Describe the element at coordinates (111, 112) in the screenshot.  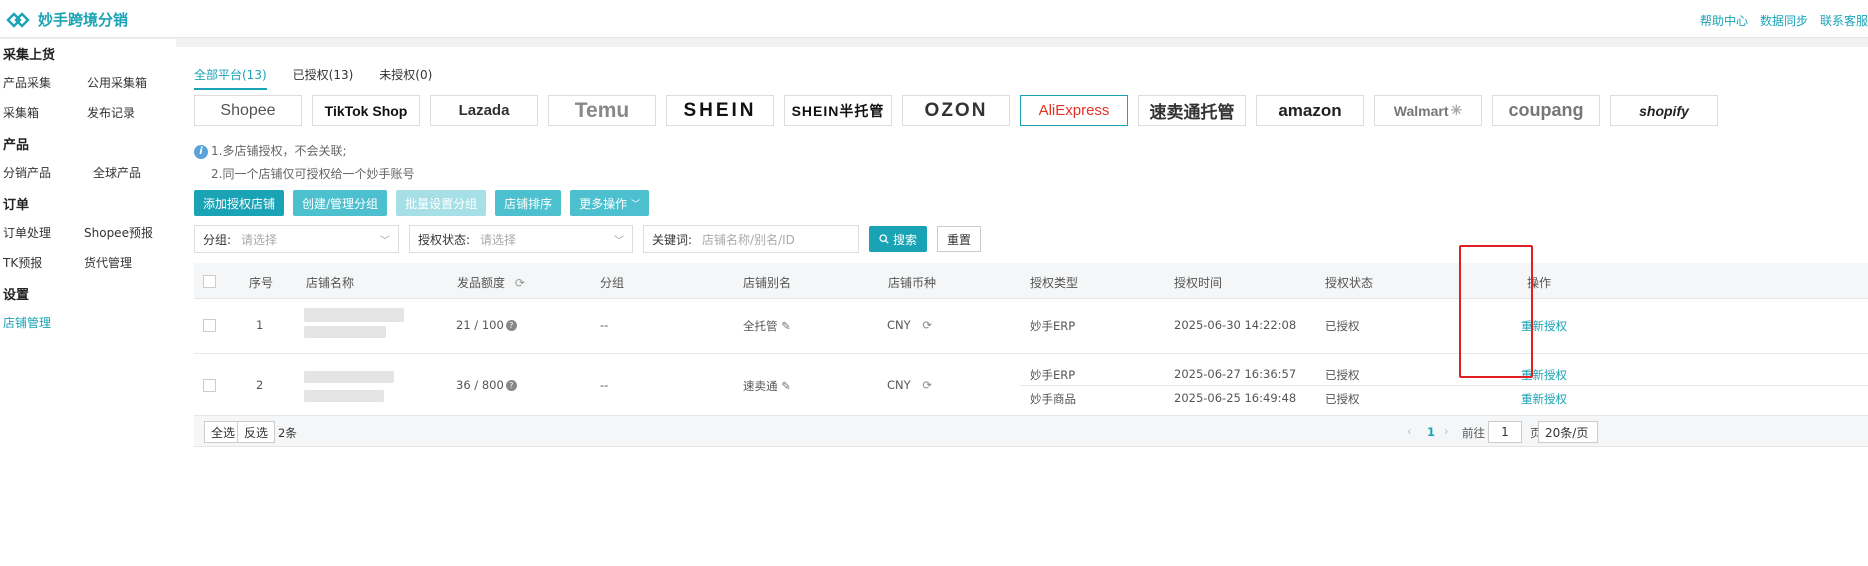
I see `sidebar-item-publish-records: 发布记录` at that location.